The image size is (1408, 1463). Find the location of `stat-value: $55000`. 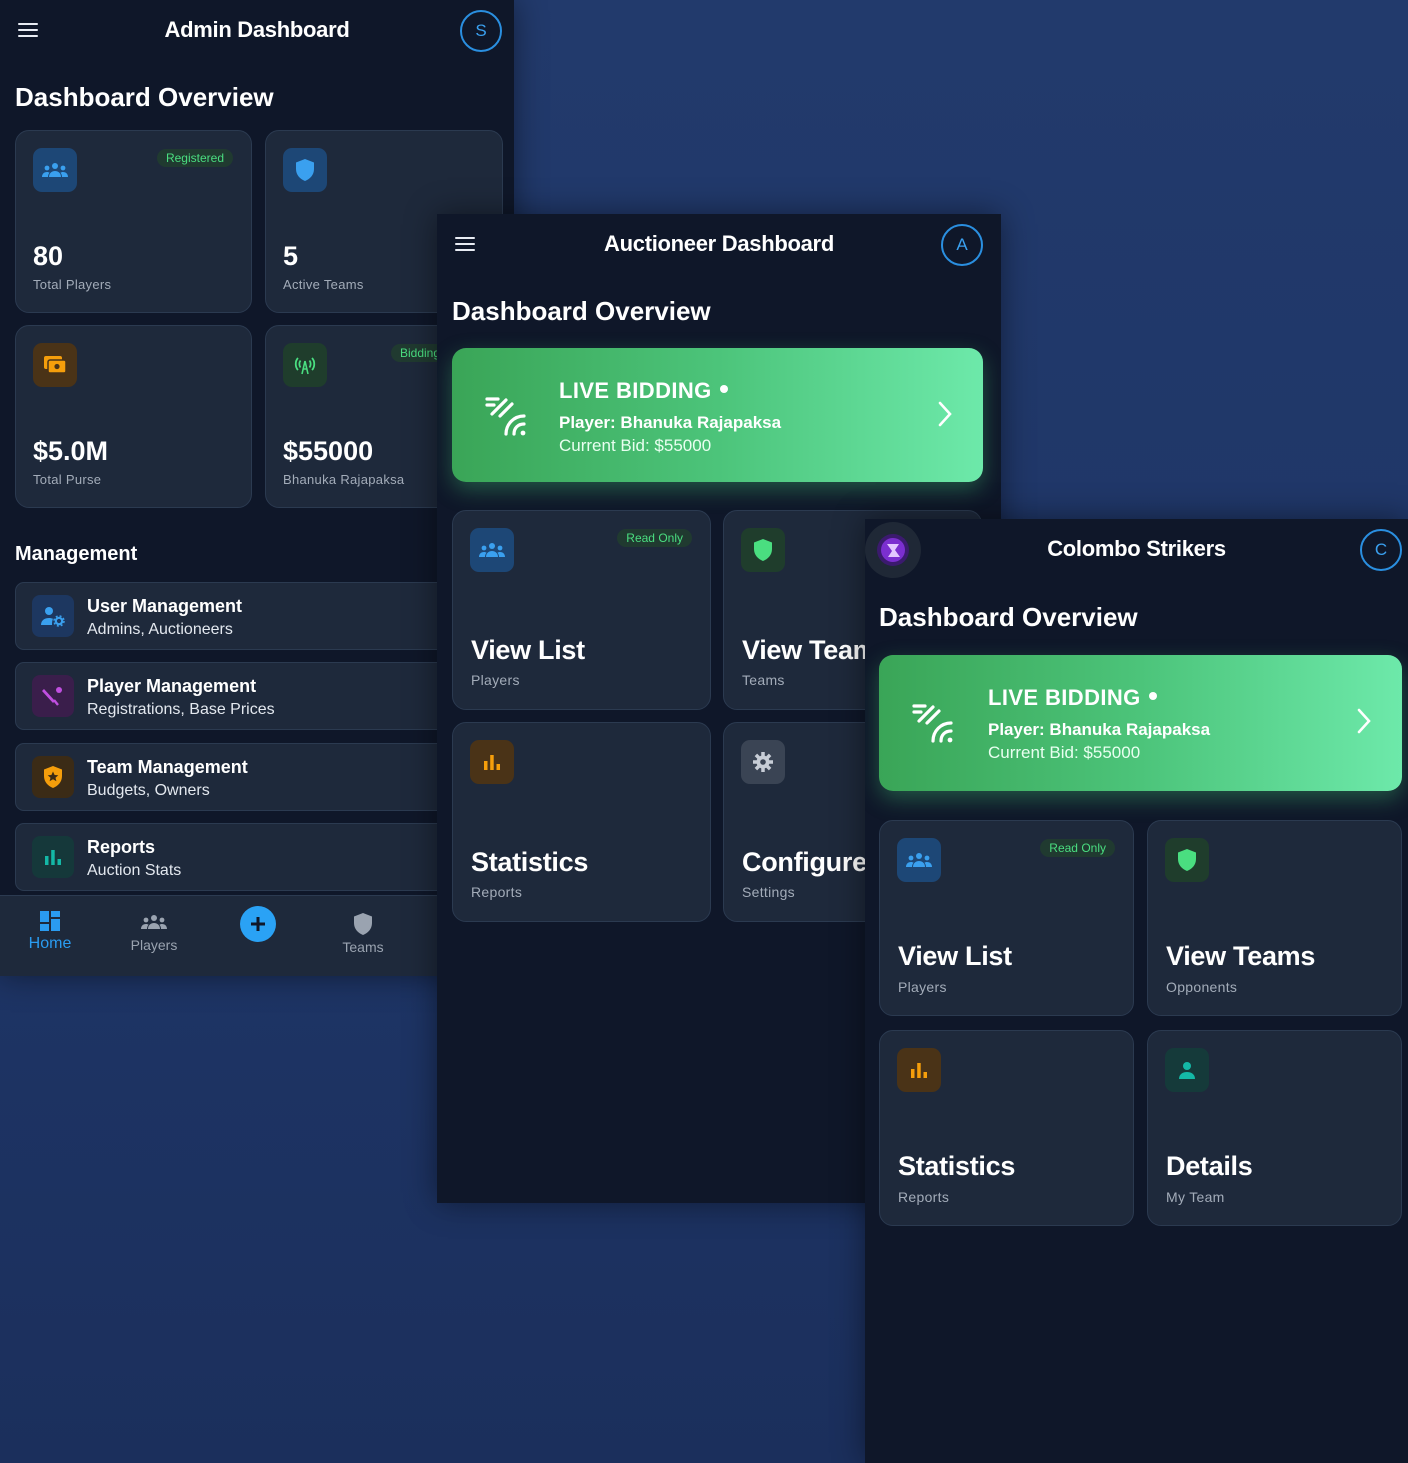

stat-value: $55000 is located at coordinates (328, 451).